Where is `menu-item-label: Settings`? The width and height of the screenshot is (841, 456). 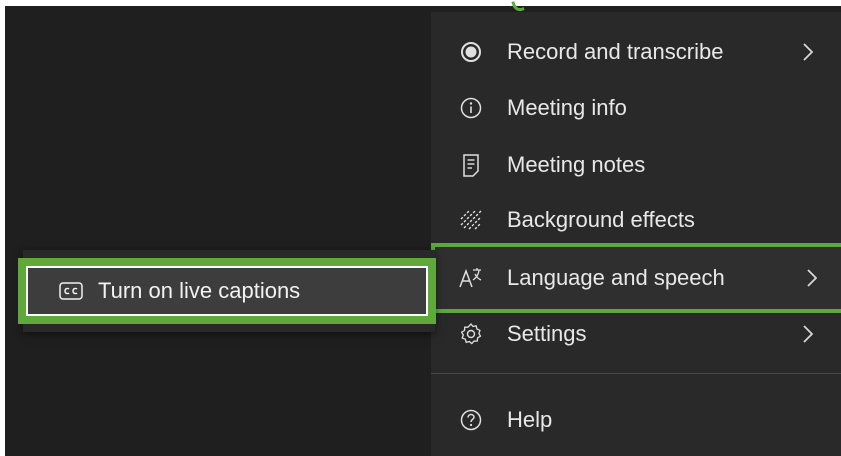
menu-item-label: Settings is located at coordinates (547, 333).